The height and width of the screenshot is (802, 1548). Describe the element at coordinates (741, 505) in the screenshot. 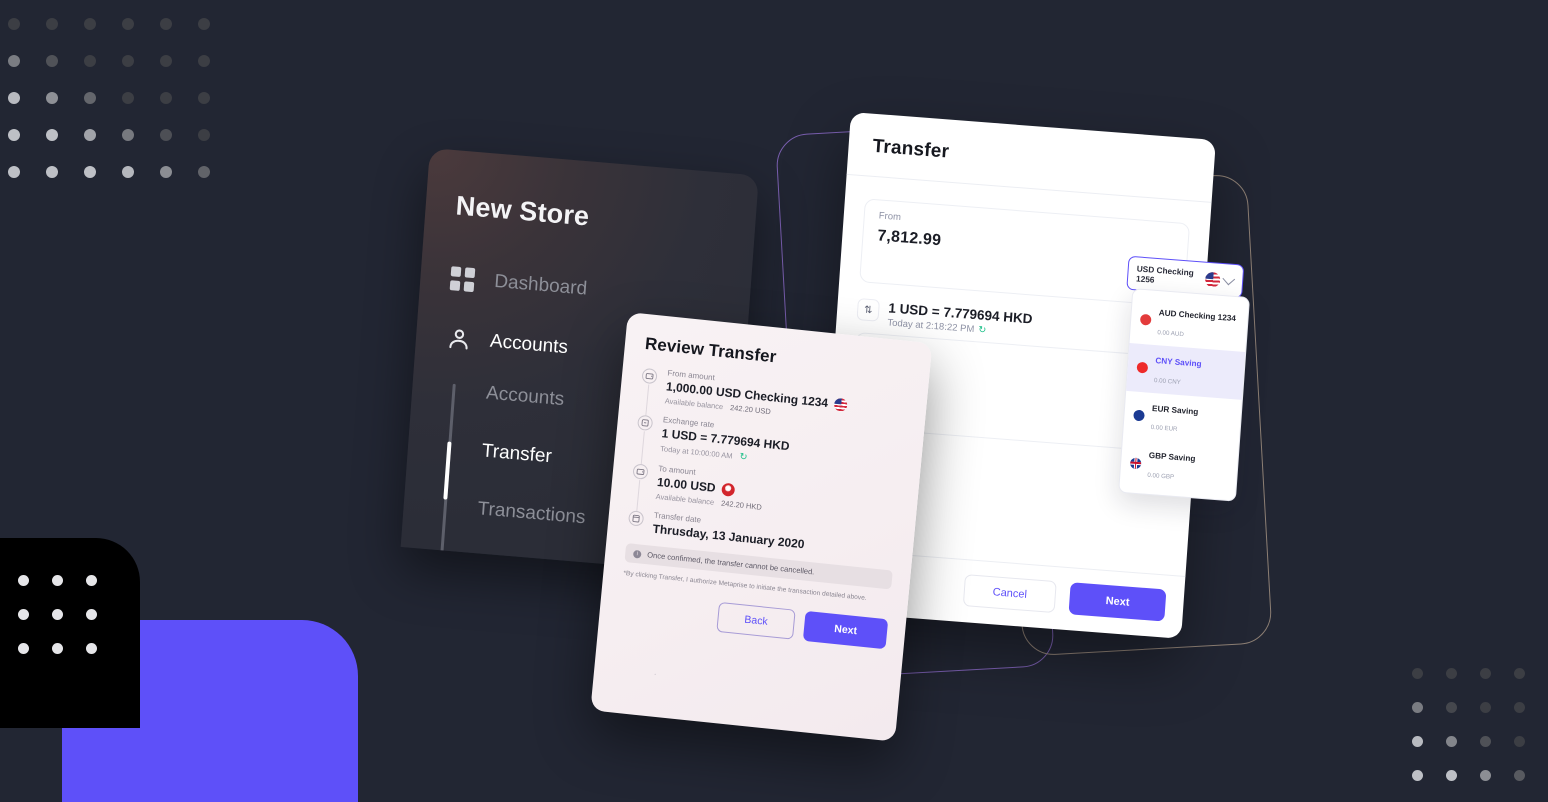

I see `step-sub-value: 242.20 HKD` at that location.